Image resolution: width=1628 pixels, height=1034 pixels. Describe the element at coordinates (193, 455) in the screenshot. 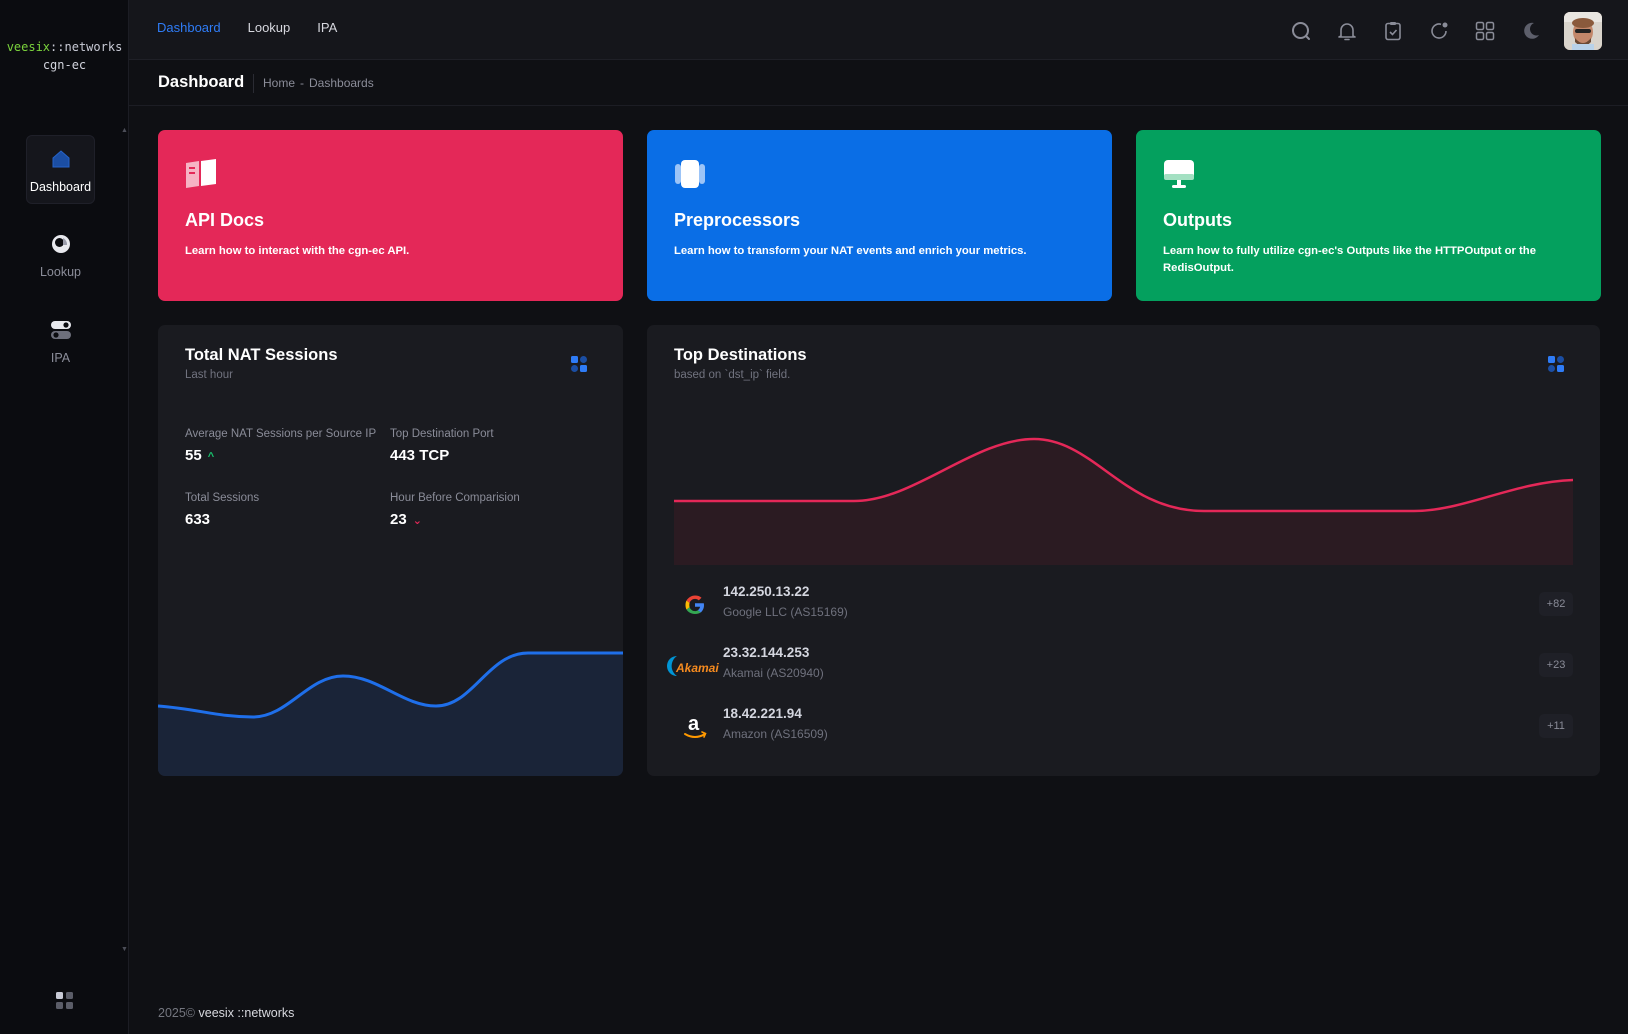

I see `stat-value: 55` at that location.